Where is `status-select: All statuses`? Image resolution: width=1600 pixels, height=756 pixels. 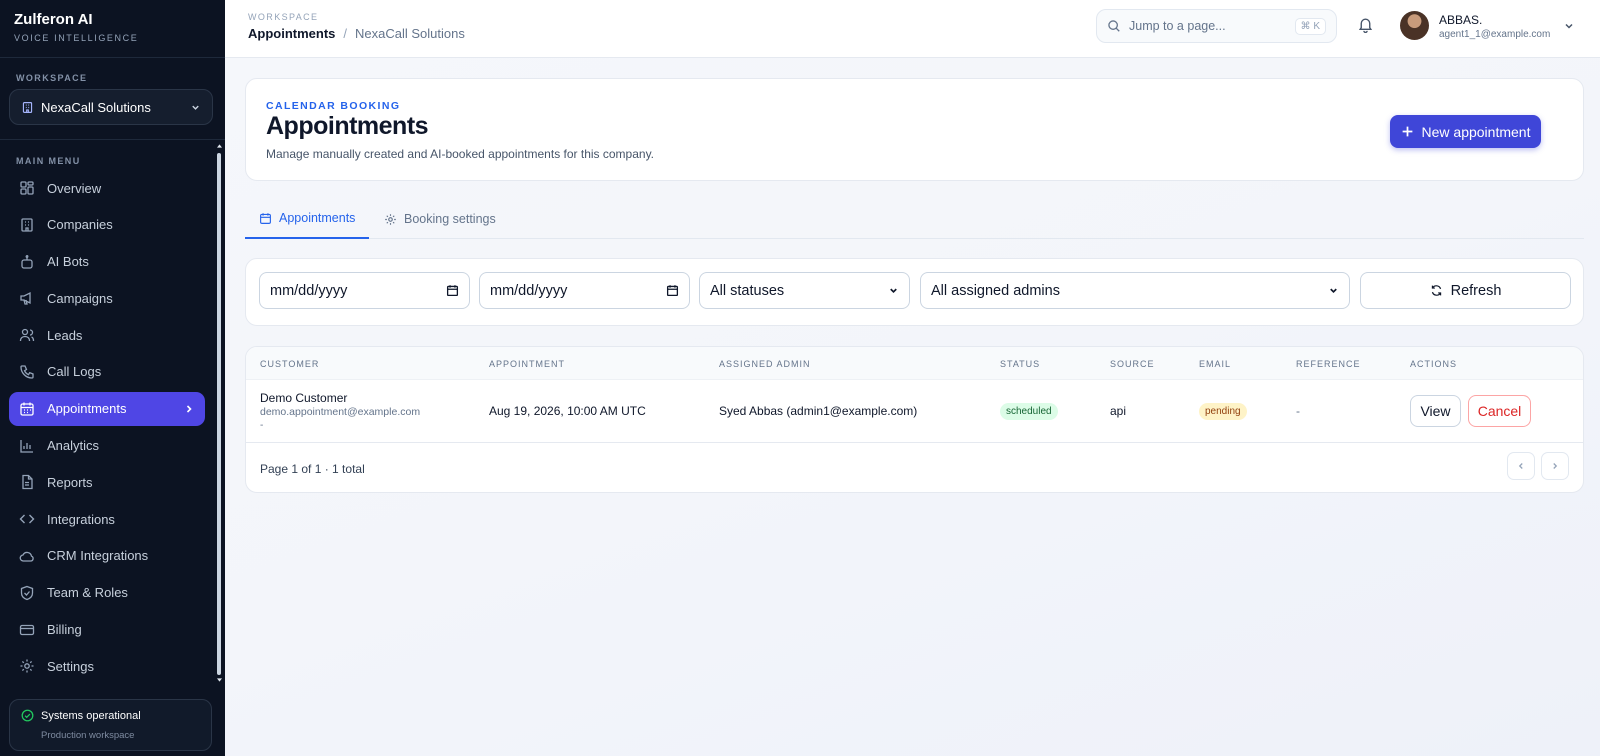
status-select: All statuses is located at coordinates (804, 290).